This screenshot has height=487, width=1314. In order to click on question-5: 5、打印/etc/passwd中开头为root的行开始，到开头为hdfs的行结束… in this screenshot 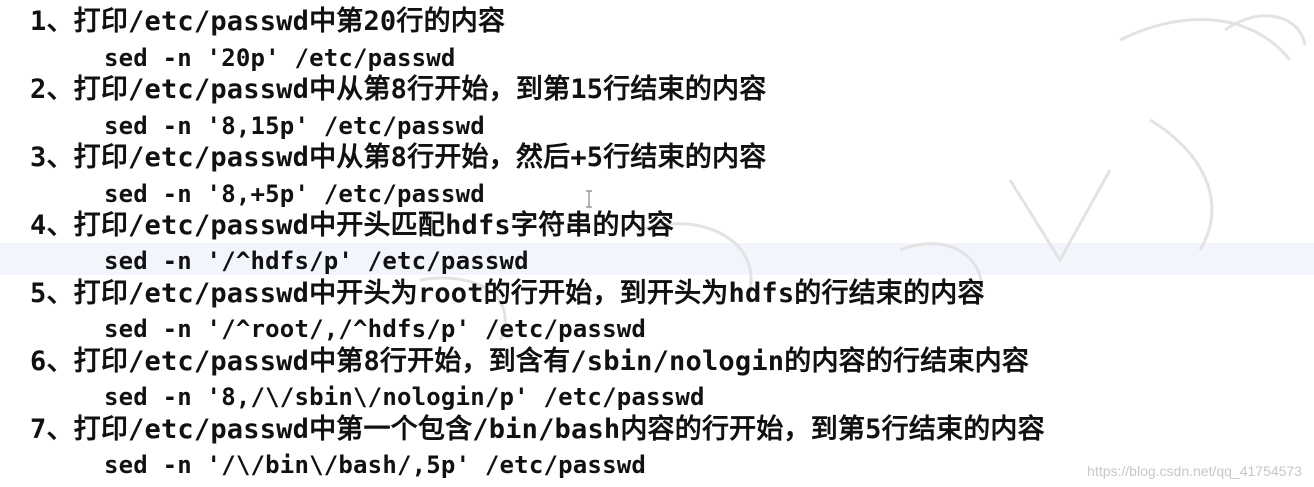, I will do `click(507, 293)`.